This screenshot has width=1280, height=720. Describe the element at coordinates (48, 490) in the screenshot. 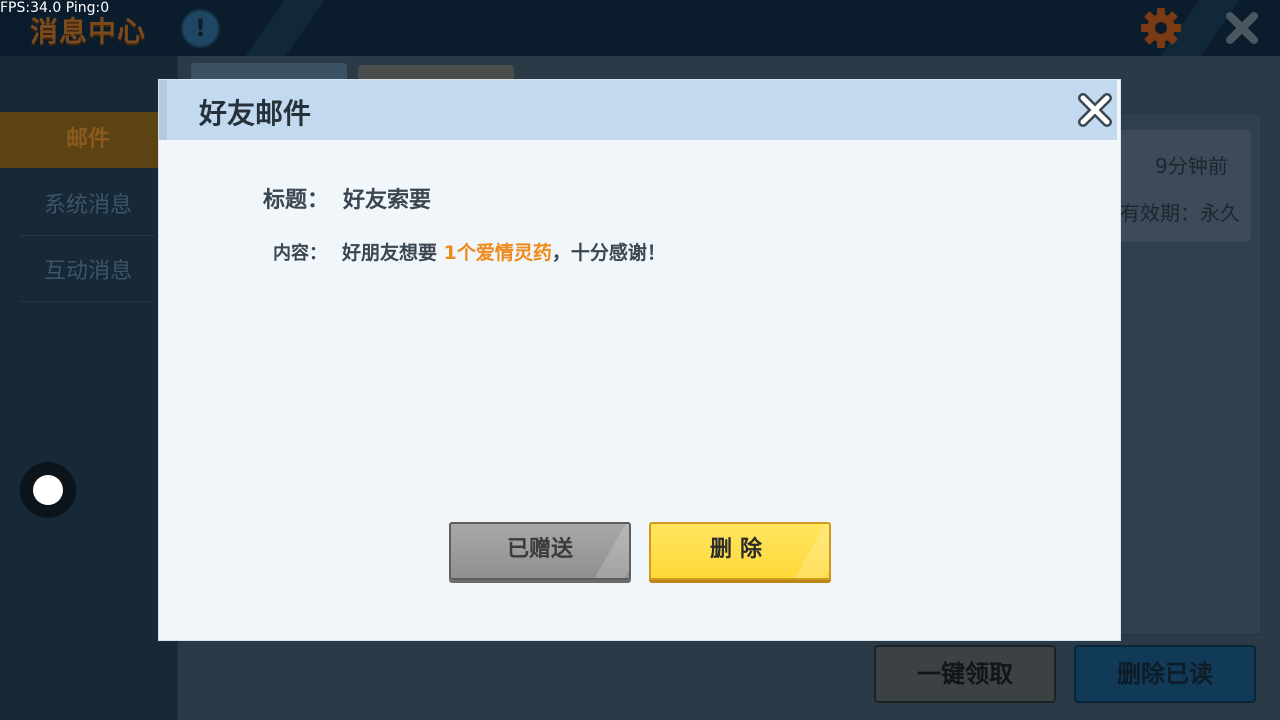

I see `joystick-handle` at that location.